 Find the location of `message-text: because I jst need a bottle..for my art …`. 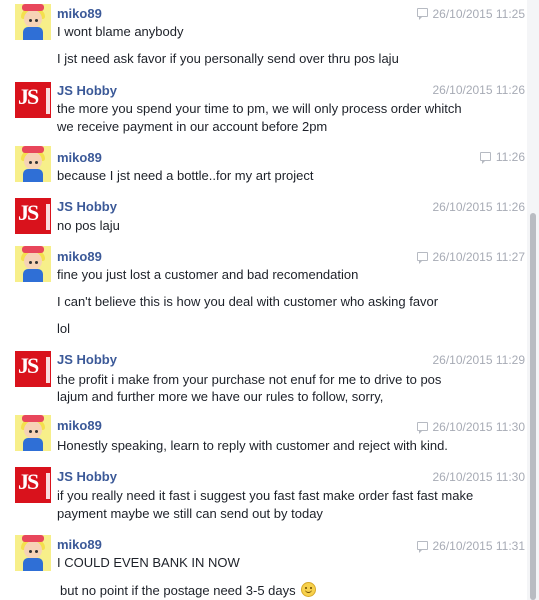

message-text: because I jst need a bottle..for my art … is located at coordinates (185, 175).